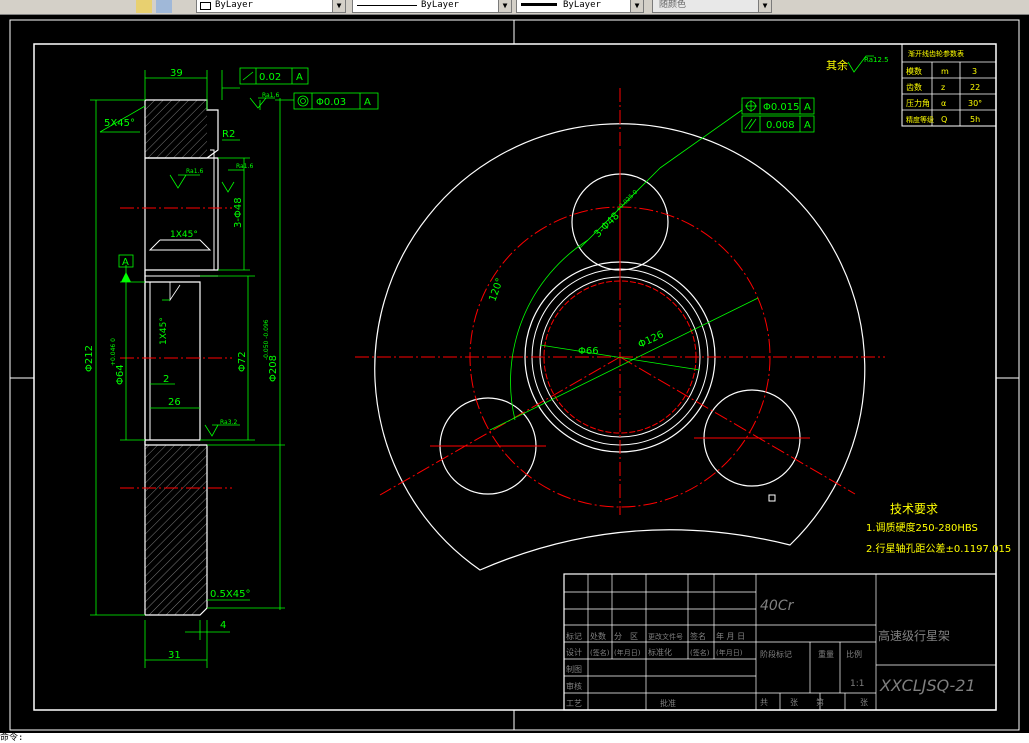 This screenshot has width=1029, height=743. What do you see at coordinates (440, 5) in the screenshot?
I see `linetype-label: ByLayer` at bounding box center [440, 5].